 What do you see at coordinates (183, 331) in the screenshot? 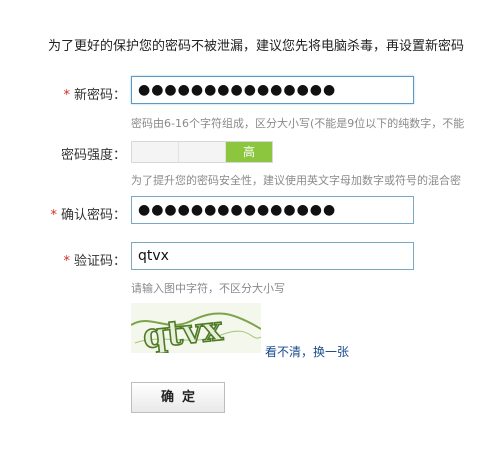
I see `captcha-text: qtvx` at bounding box center [183, 331].